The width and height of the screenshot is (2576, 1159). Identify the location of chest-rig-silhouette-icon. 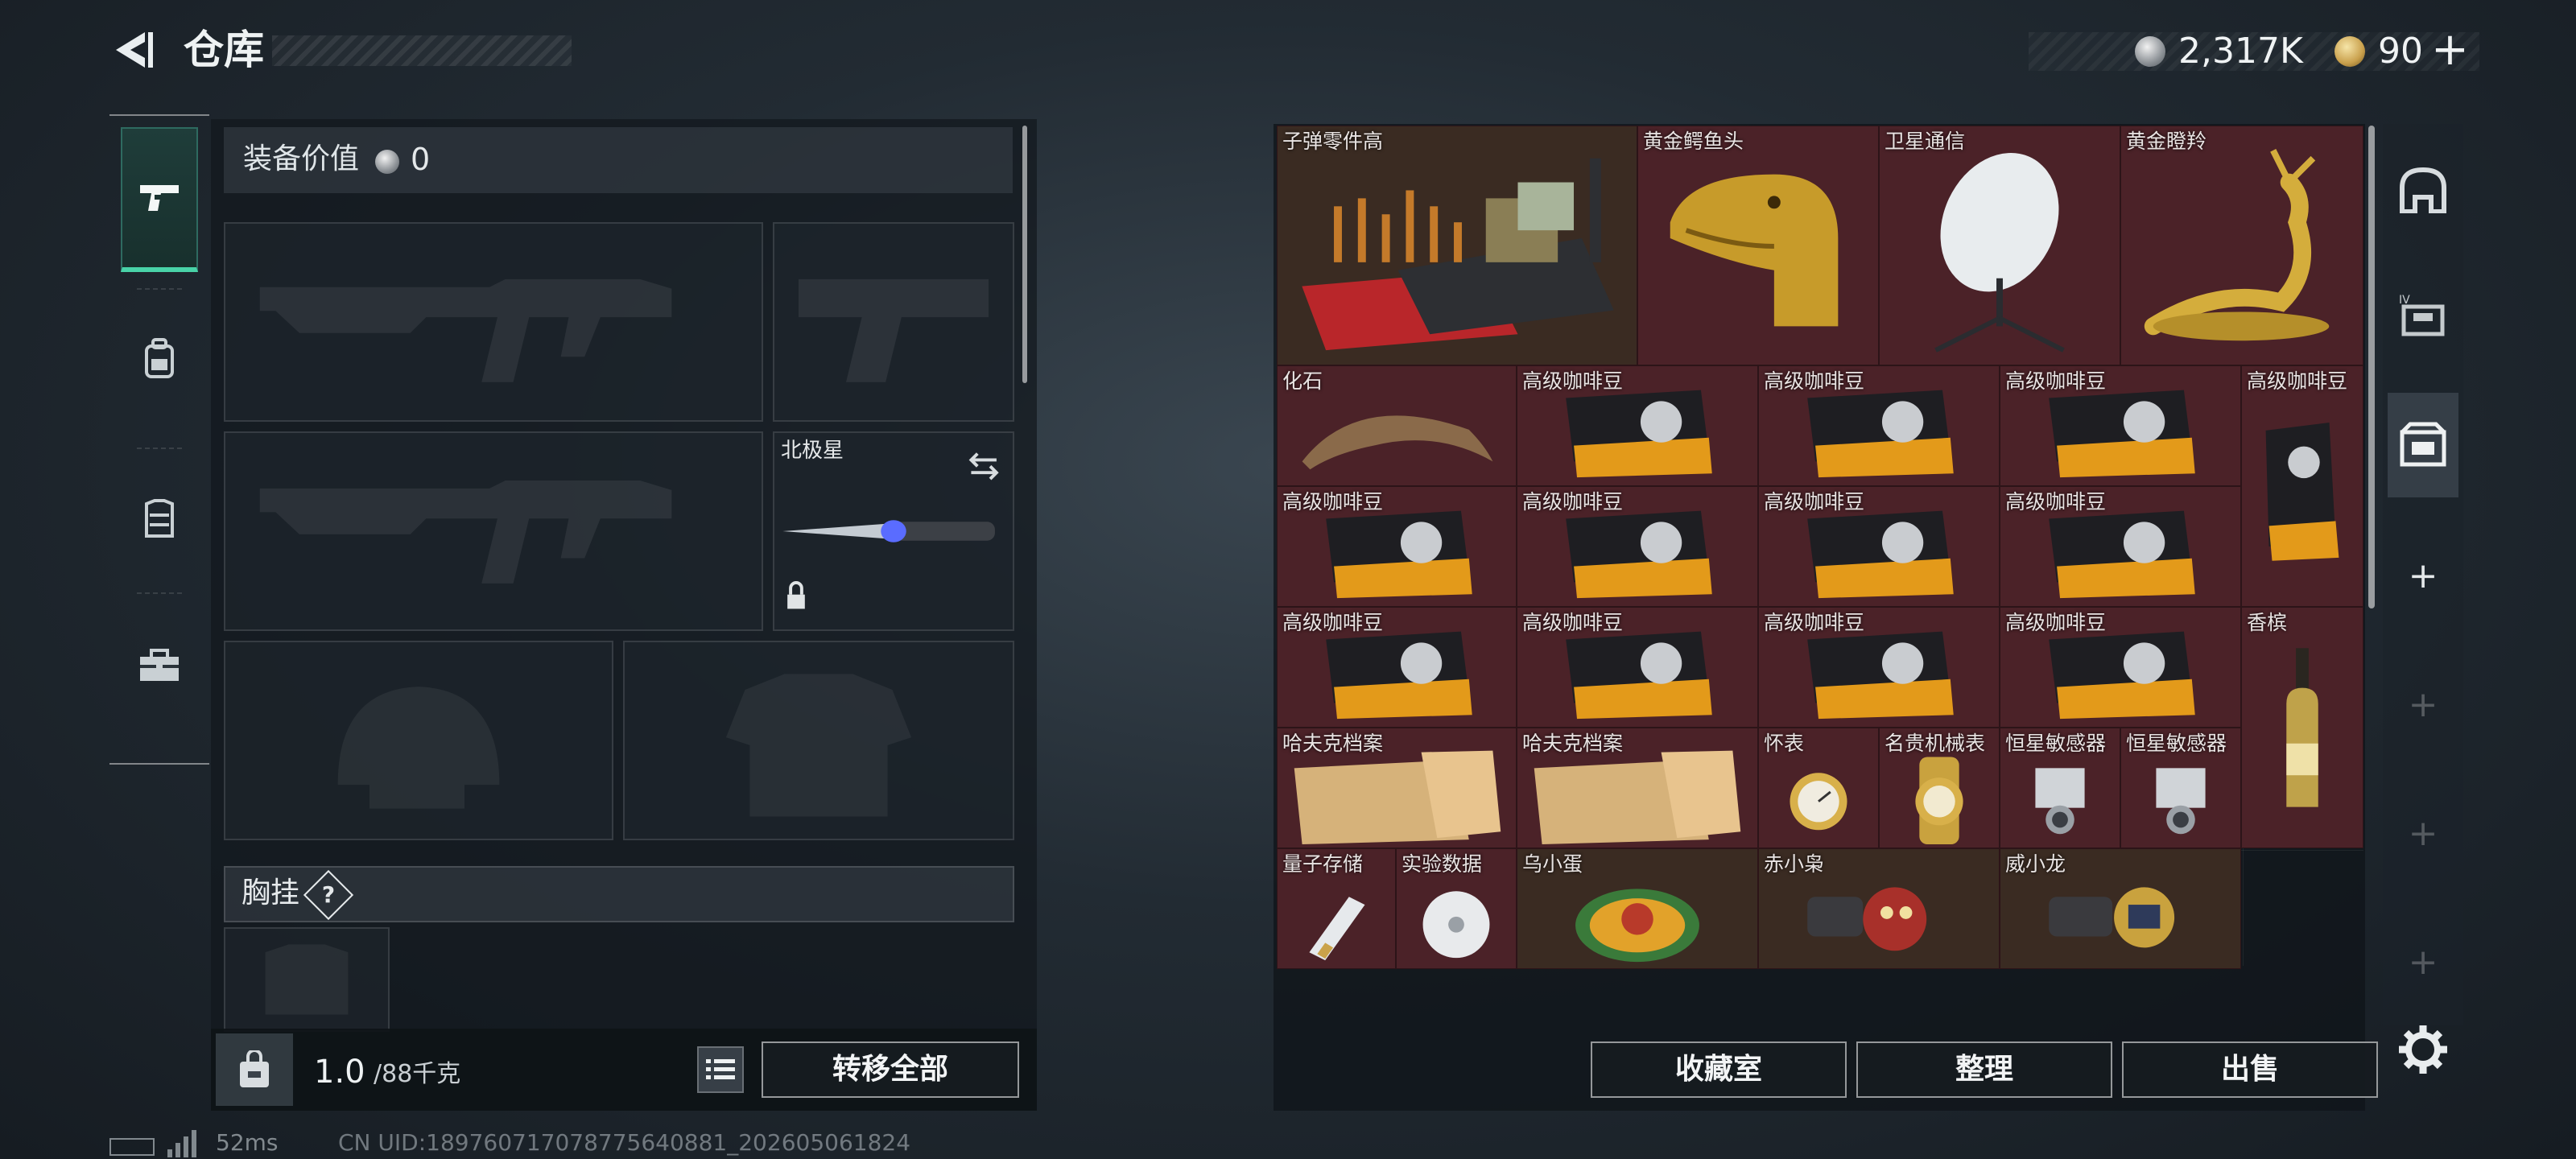
(307, 979).